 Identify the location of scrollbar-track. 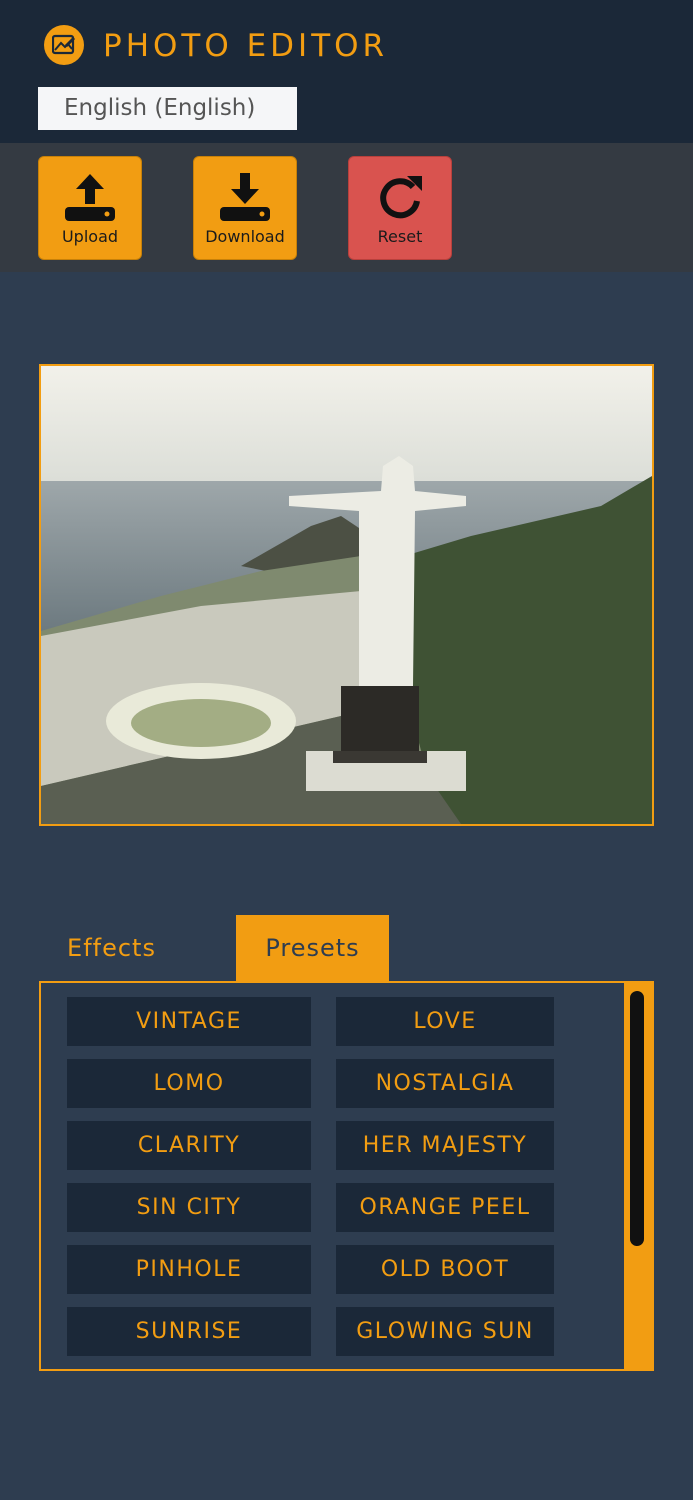
(638, 1176).